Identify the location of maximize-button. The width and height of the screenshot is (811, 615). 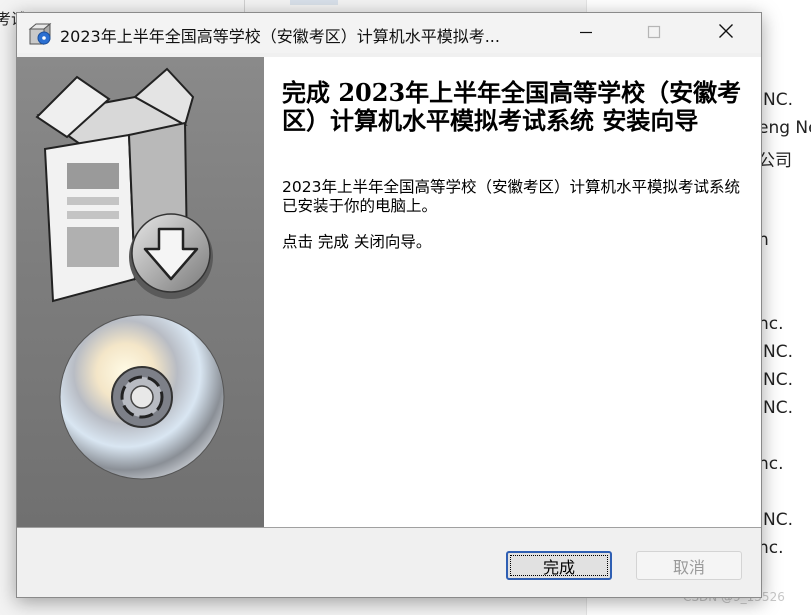
(654, 33).